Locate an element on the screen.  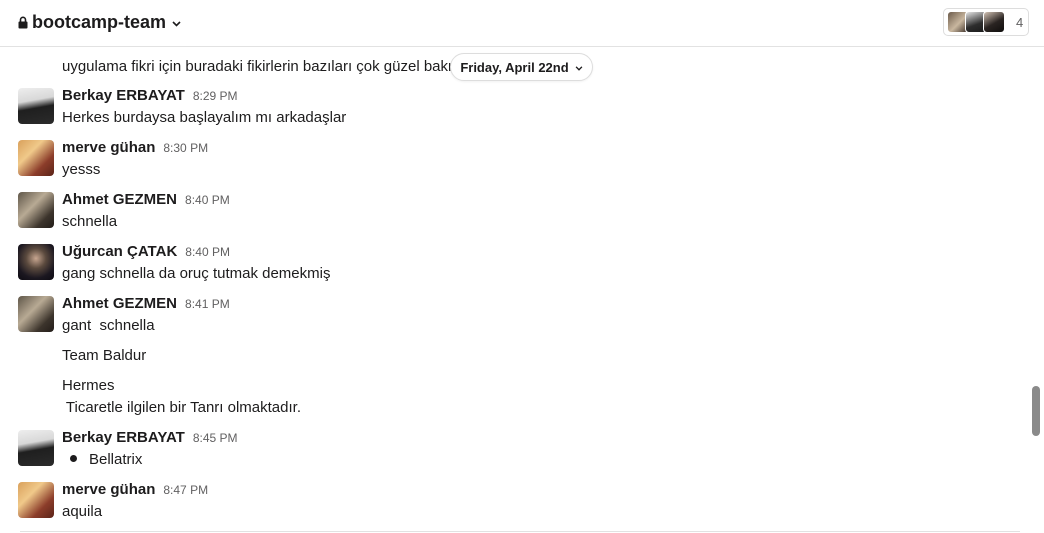
channel-name-button: bootcamp-team is located at coordinates (99, 22).